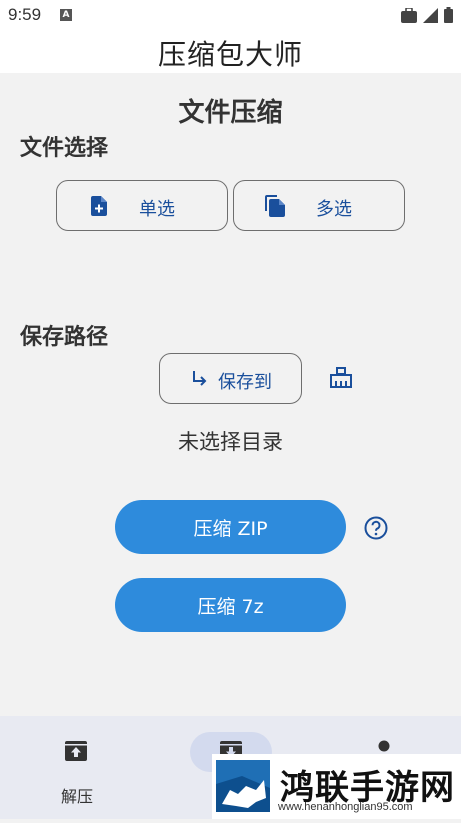  I want to click on status-time: 9:59, so click(25, 14).